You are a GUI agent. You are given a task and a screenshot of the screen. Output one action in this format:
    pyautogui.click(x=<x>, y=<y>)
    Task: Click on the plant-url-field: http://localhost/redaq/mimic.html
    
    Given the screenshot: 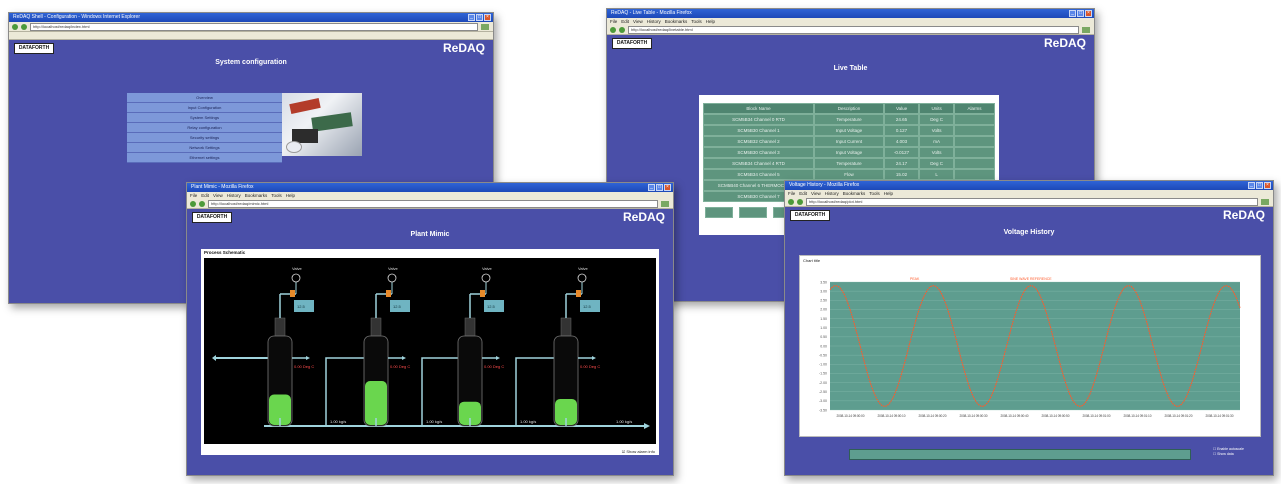 What is the action you would take?
    pyautogui.click(x=433, y=203)
    